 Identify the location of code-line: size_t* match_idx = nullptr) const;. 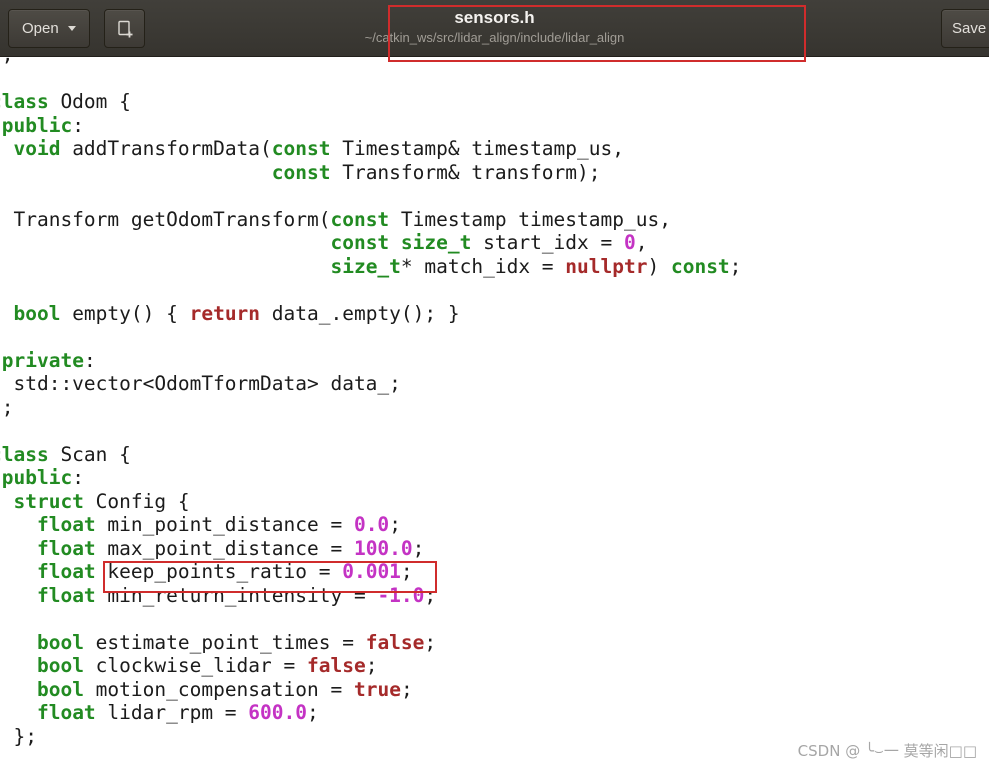
(536, 266).